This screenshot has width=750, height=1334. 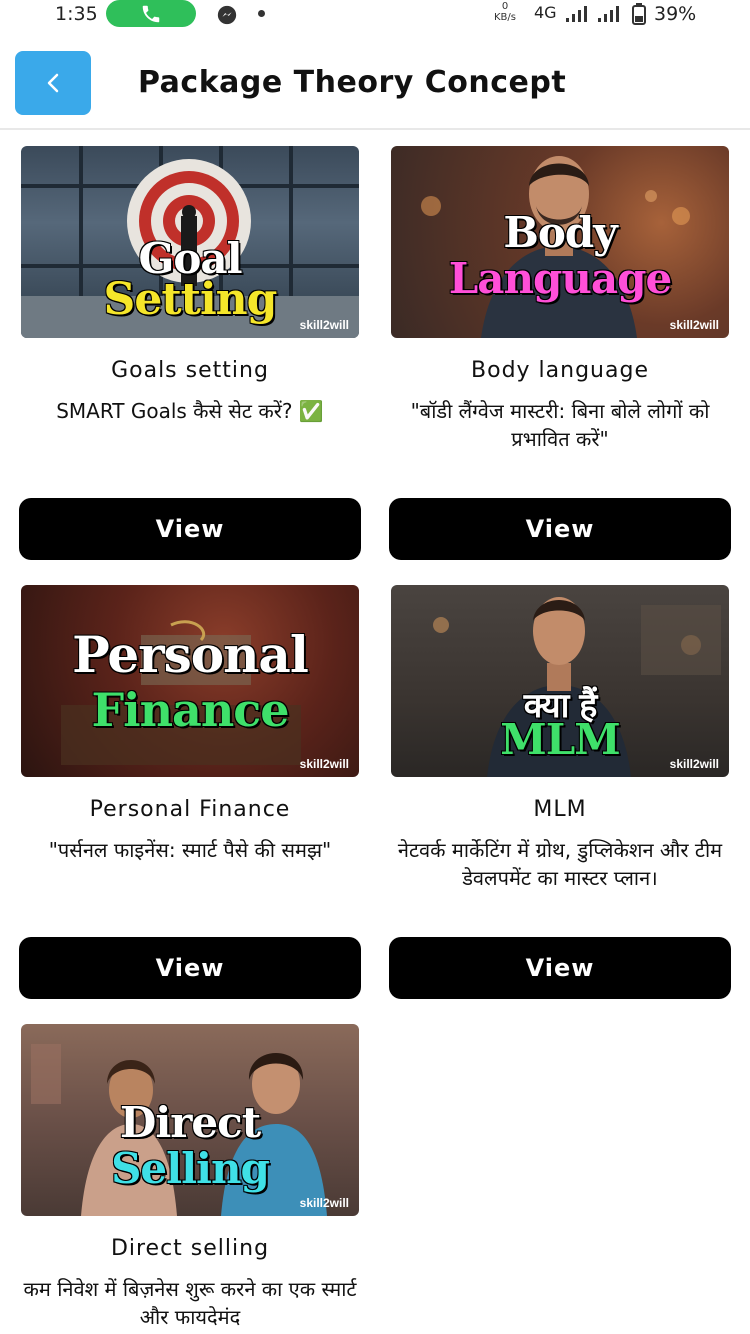 I want to click on card-title: Personal Finance, so click(x=190, y=809).